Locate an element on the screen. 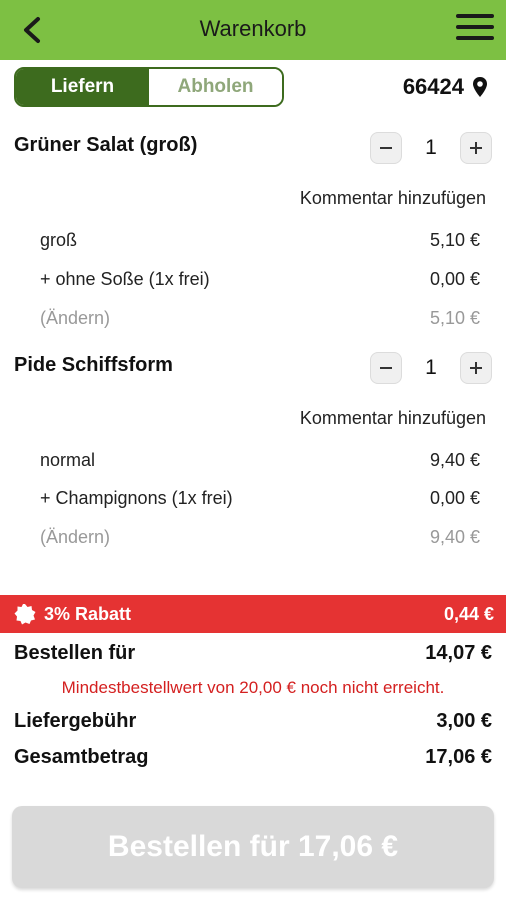 The height and width of the screenshot is (900, 506). subtotal-amount: 14,07 € is located at coordinates (458, 653).